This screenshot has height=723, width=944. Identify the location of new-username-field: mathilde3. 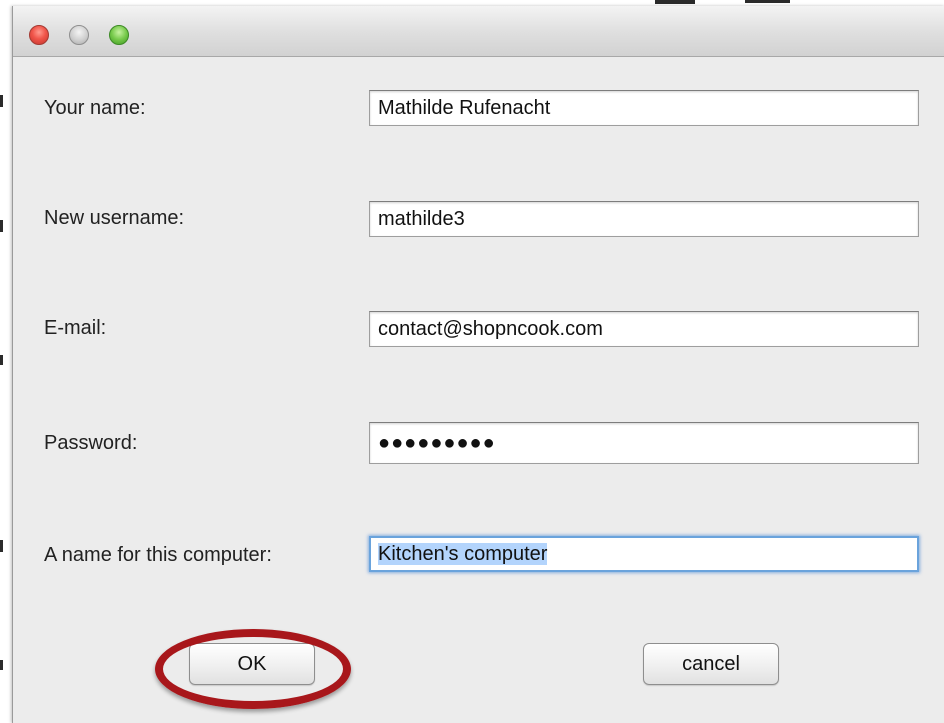
(644, 219).